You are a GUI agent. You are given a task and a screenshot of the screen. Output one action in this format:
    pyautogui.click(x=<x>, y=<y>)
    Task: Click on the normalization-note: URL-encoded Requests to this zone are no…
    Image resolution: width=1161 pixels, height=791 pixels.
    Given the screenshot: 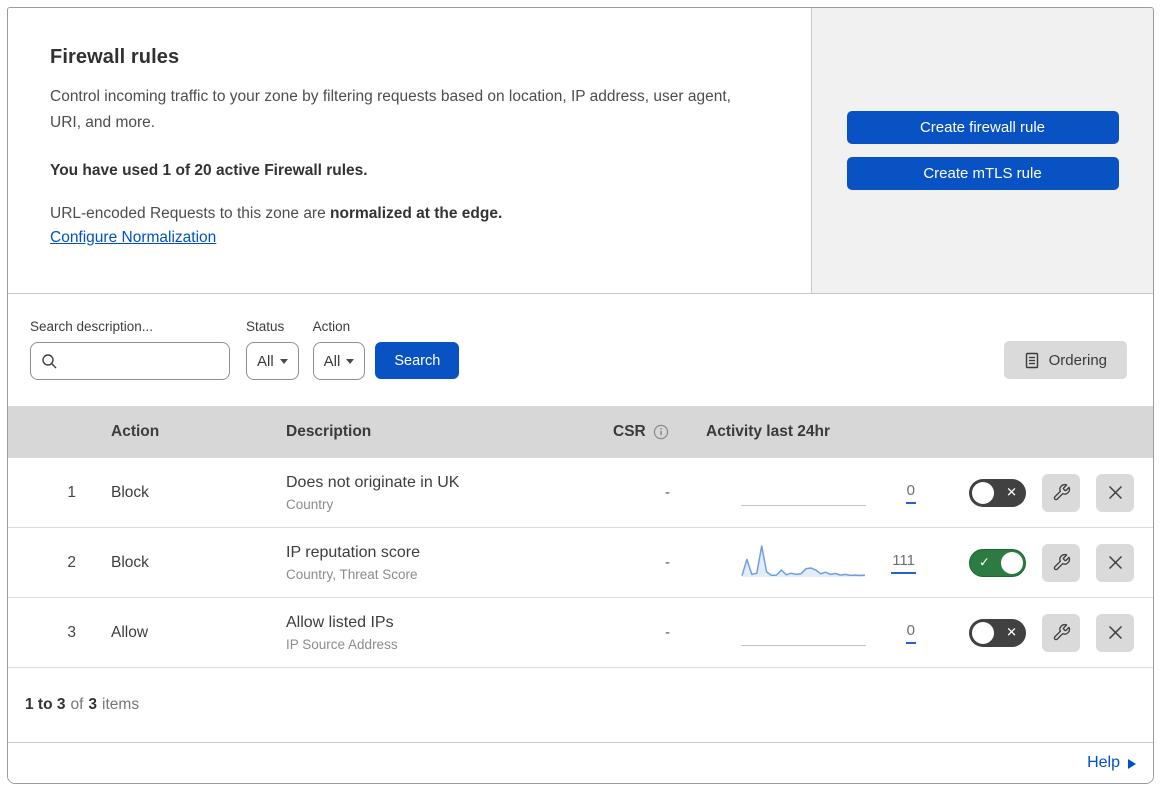 What is the action you would take?
    pyautogui.click(x=410, y=214)
    